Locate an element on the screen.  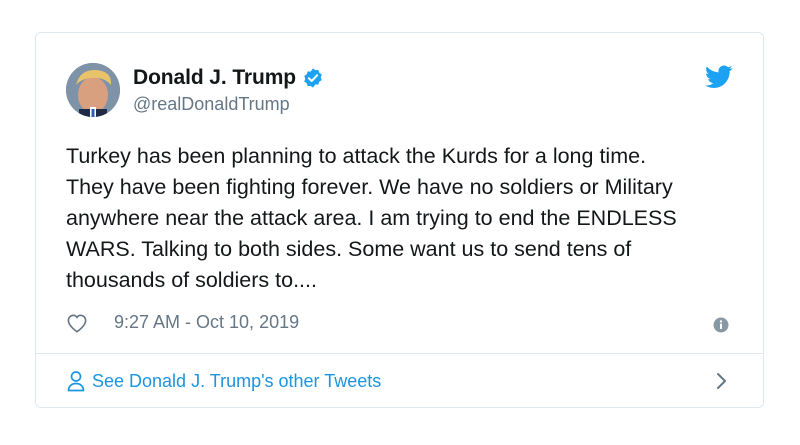
twitter-bird-icon is located at coordinates (719, 77).